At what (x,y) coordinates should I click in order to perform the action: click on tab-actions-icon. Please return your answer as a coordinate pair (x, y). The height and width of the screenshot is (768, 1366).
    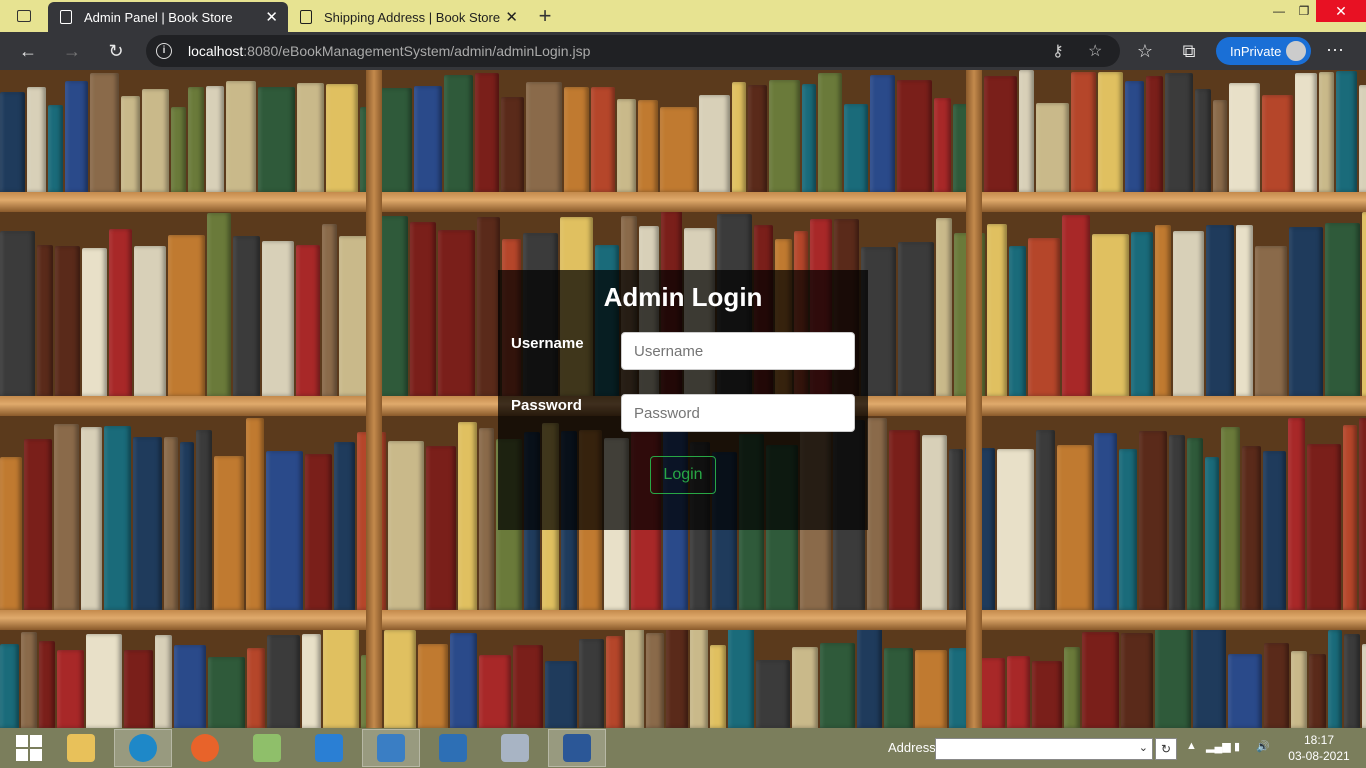
    Looking at the image, I should click on (24, 16).